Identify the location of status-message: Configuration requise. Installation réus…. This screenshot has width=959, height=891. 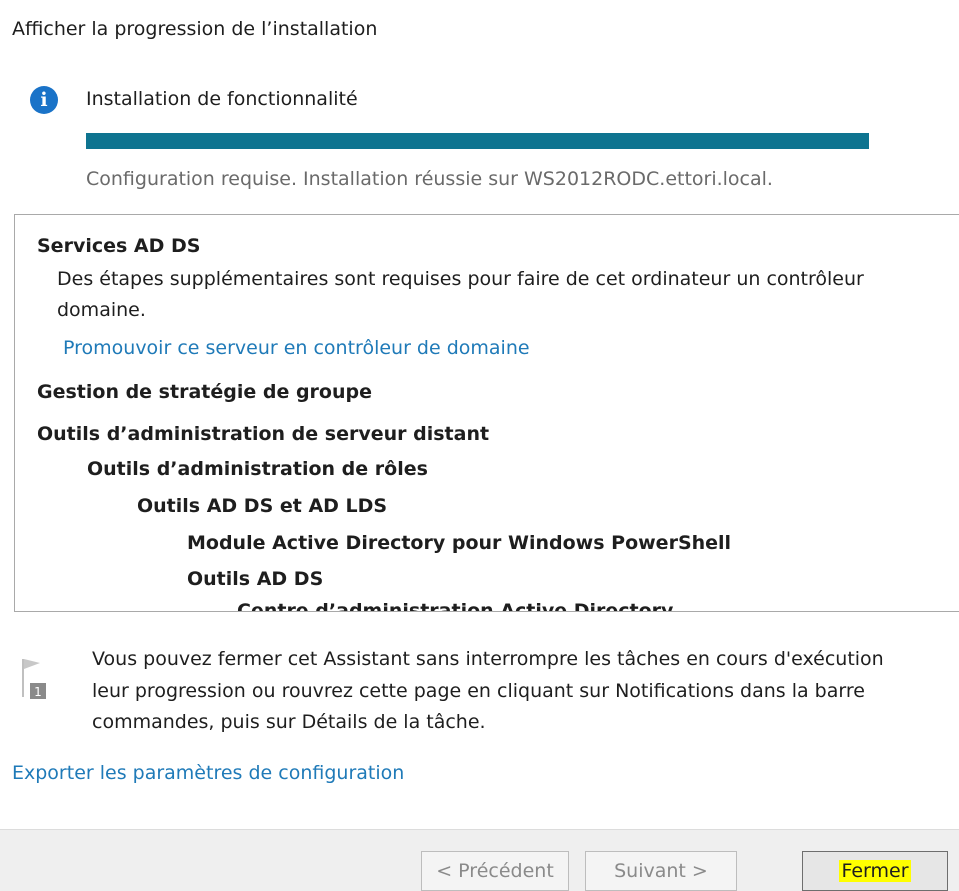
(429, 179).